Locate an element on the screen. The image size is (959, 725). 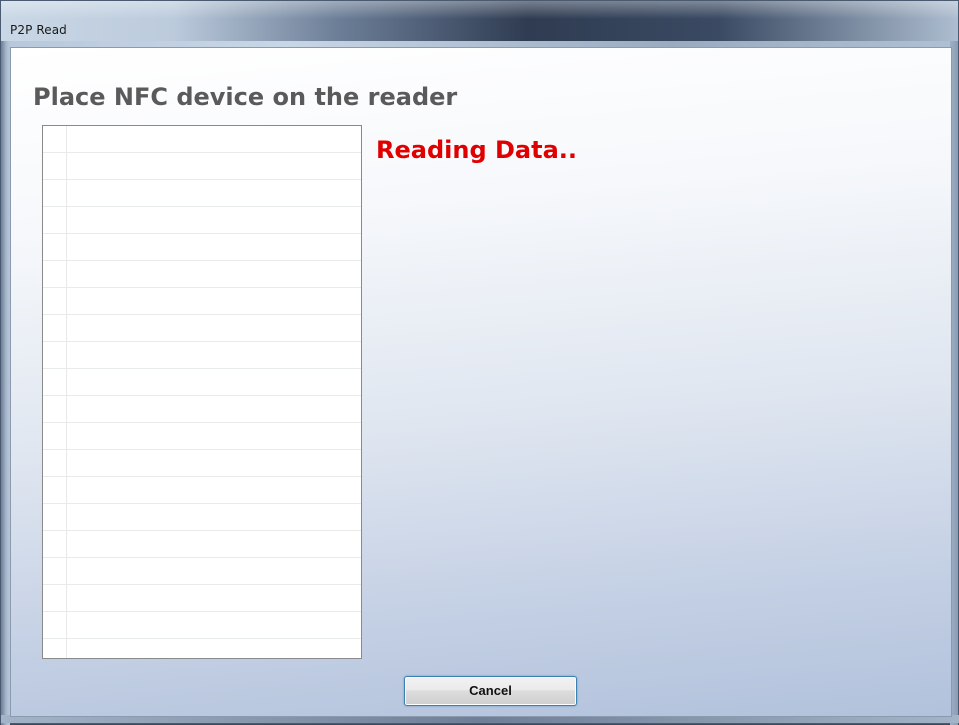
window-left-frame is located at coordinates (5, 383).